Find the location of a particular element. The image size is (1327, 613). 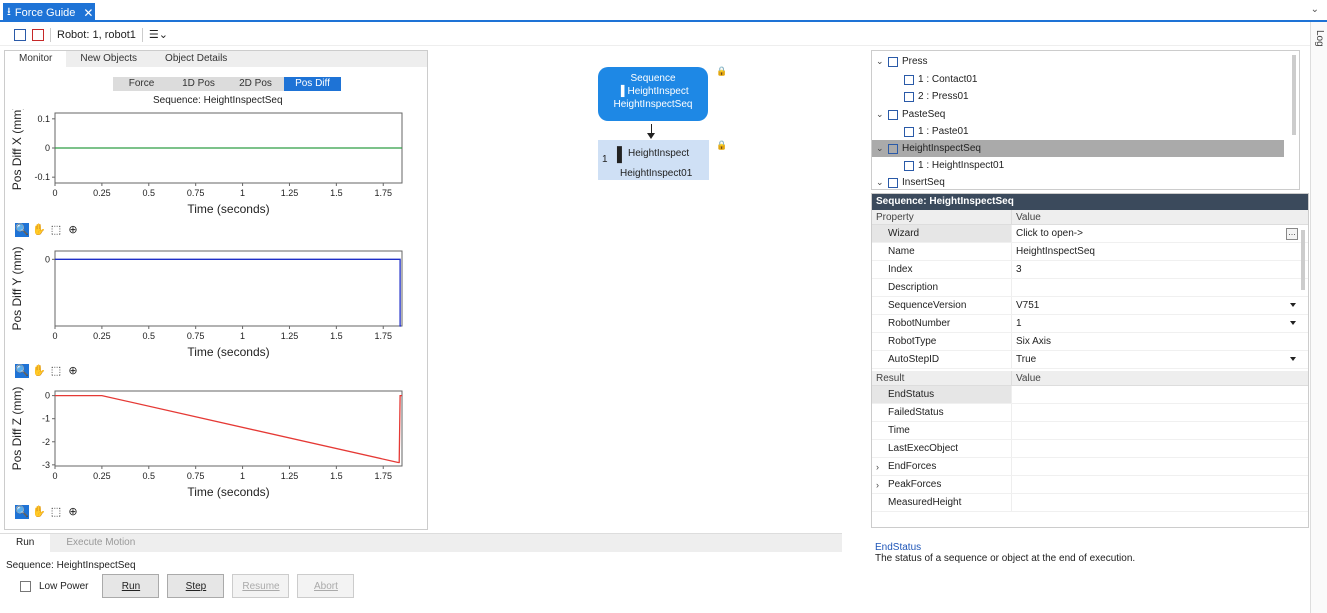

layout-icon: ☰⌄ is located at coordinates (158, 34).